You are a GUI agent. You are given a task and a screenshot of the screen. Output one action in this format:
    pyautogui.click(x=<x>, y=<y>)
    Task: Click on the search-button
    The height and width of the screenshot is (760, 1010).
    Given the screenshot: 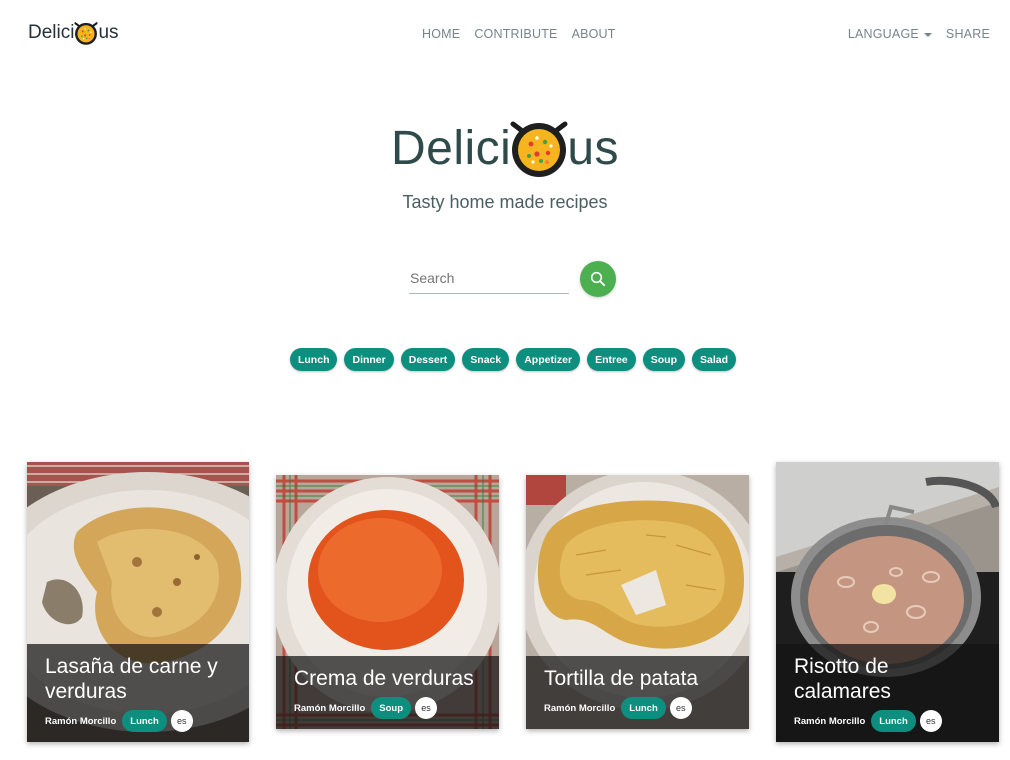 What is the action you would take?
    pyautogui.click(x=598, y=279)
    